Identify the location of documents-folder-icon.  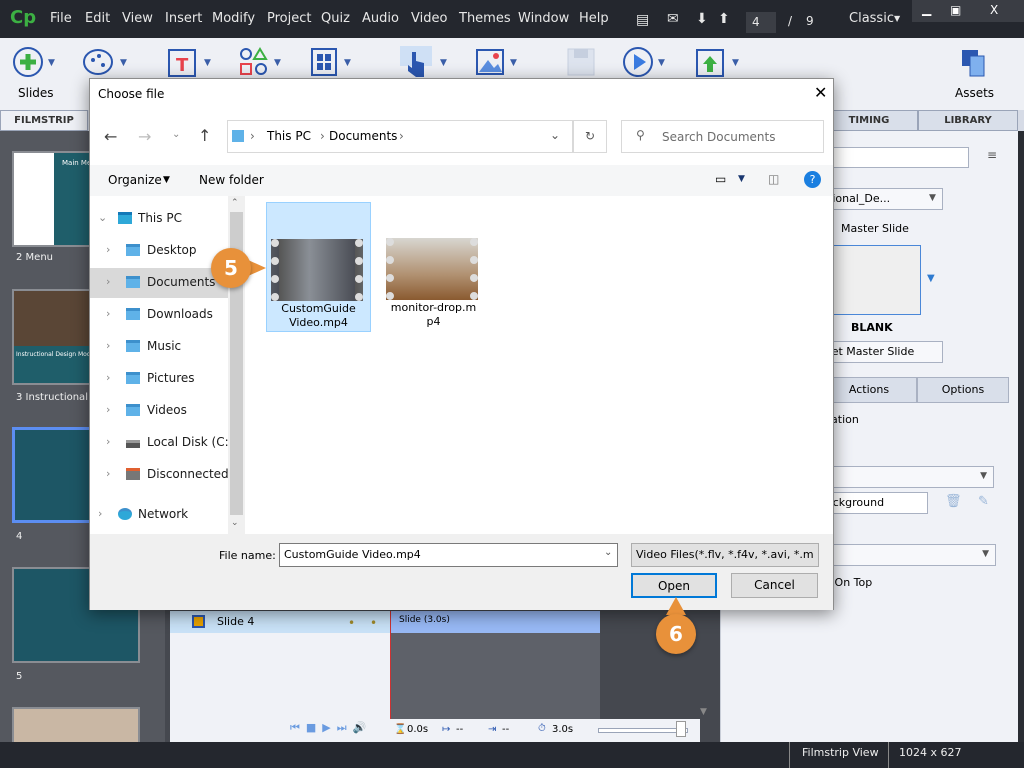
(238, 136).